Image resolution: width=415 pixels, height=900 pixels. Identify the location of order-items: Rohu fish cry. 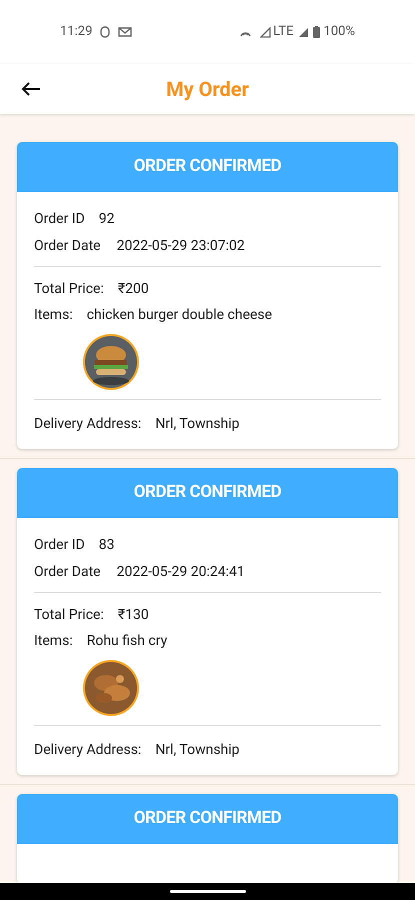
(127, 641).